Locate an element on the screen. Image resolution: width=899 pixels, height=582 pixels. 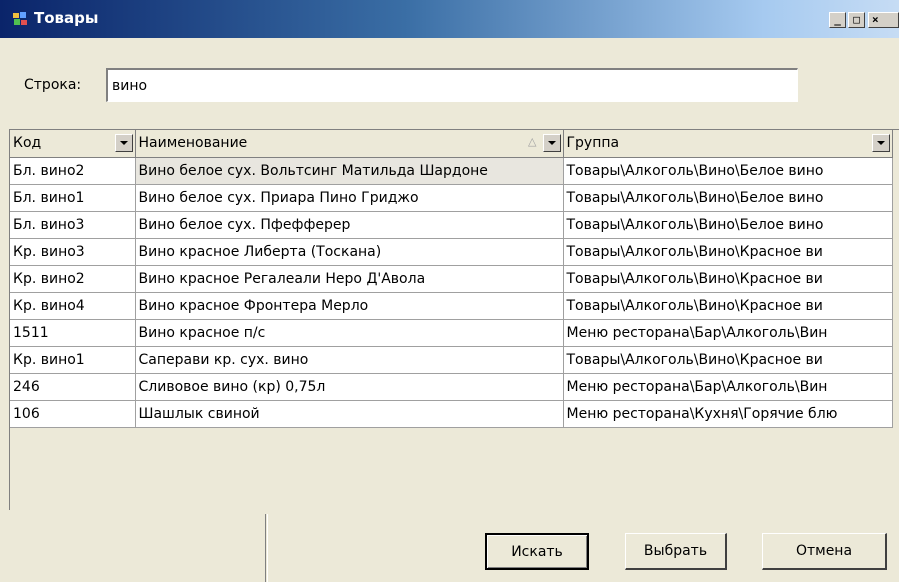
app-icon is located at coordinates (20, 19).